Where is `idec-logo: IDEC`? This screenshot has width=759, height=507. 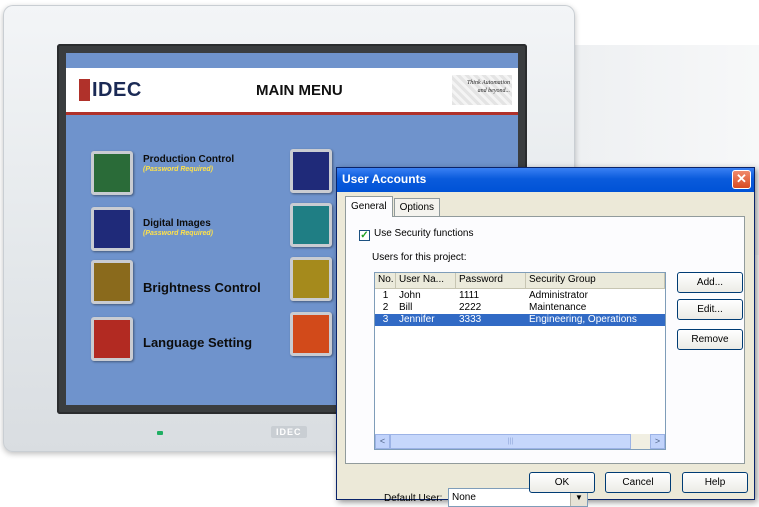
idec-logo: IDEC is located at coordinates (110, 90).